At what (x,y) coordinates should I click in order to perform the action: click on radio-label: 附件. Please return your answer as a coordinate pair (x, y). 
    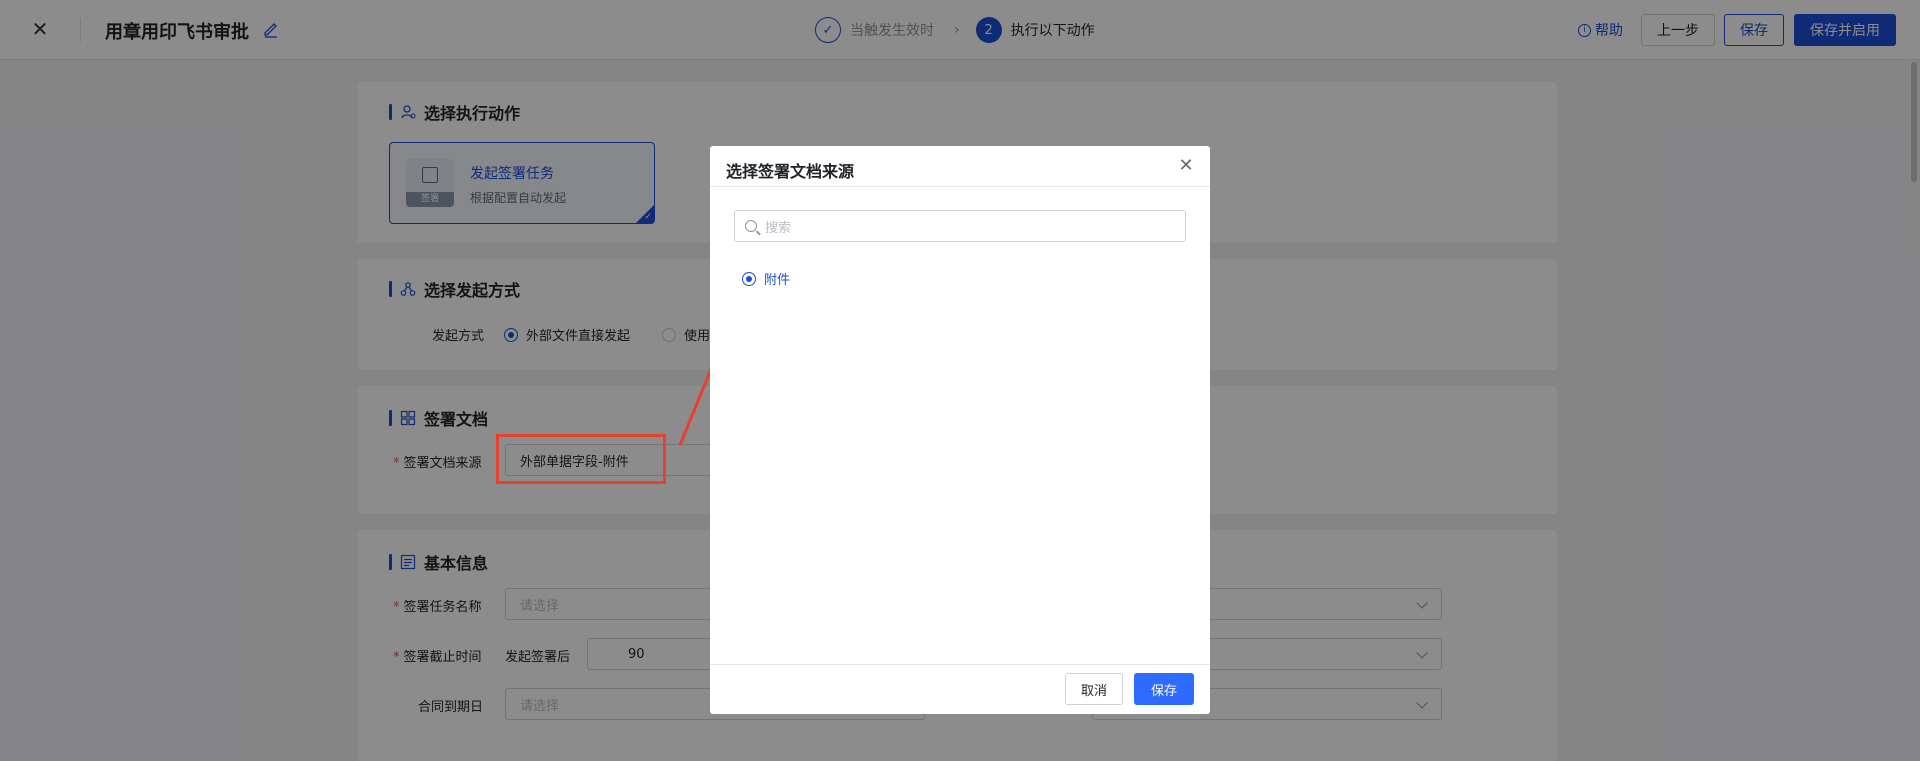
    Looking at the image, I should click on (777, 280).